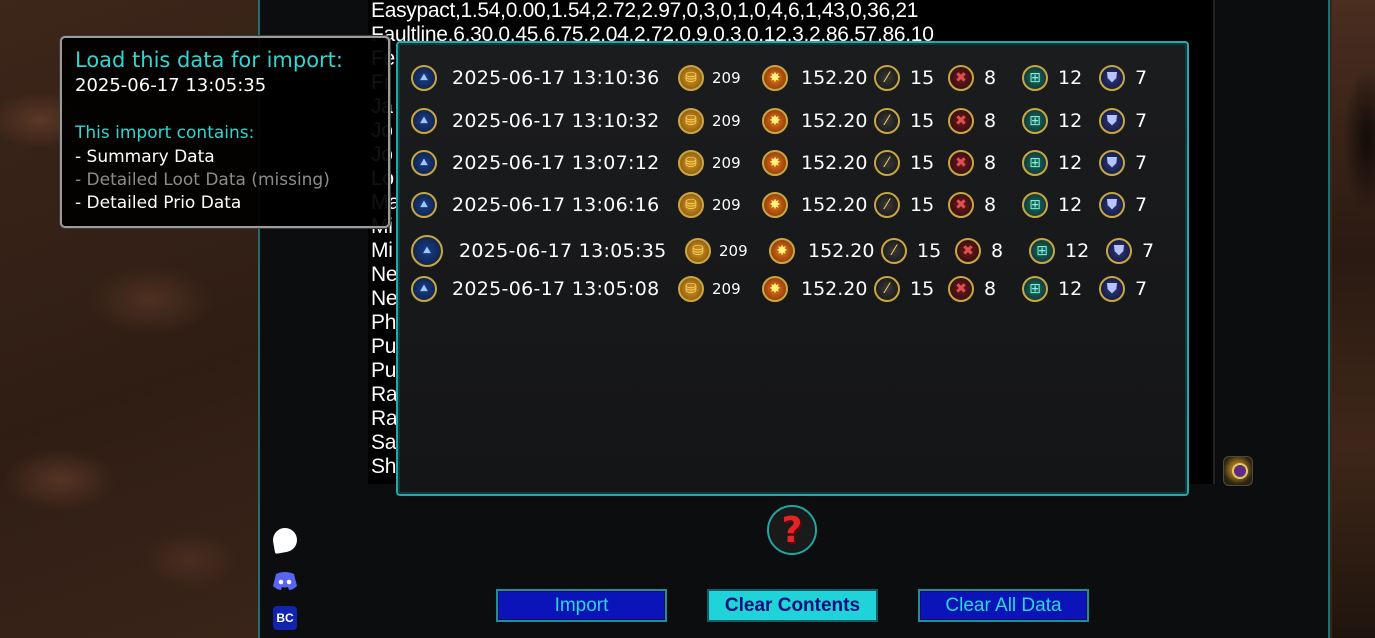 This screenshot has height=638, width=1375. Describe the element at coordinates (384, 322) in the screenshot. I see `csv-line: Ph` at that location.